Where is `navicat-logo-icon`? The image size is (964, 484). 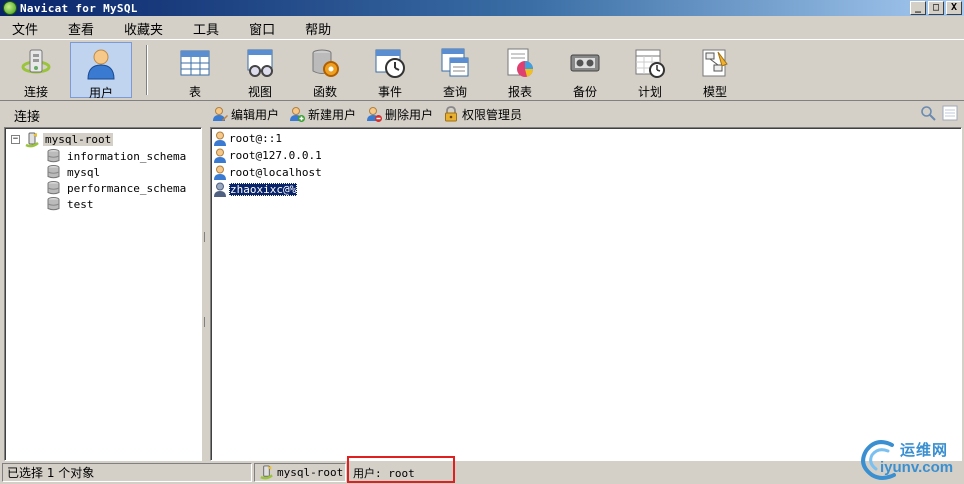 navicat-logo-icon is located at coordinates (10, 8).